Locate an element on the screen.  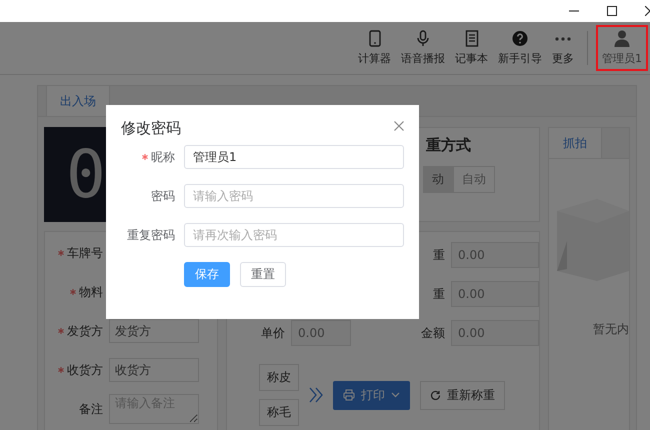
section-title: 重方式 is located at coordinates (449, 146).